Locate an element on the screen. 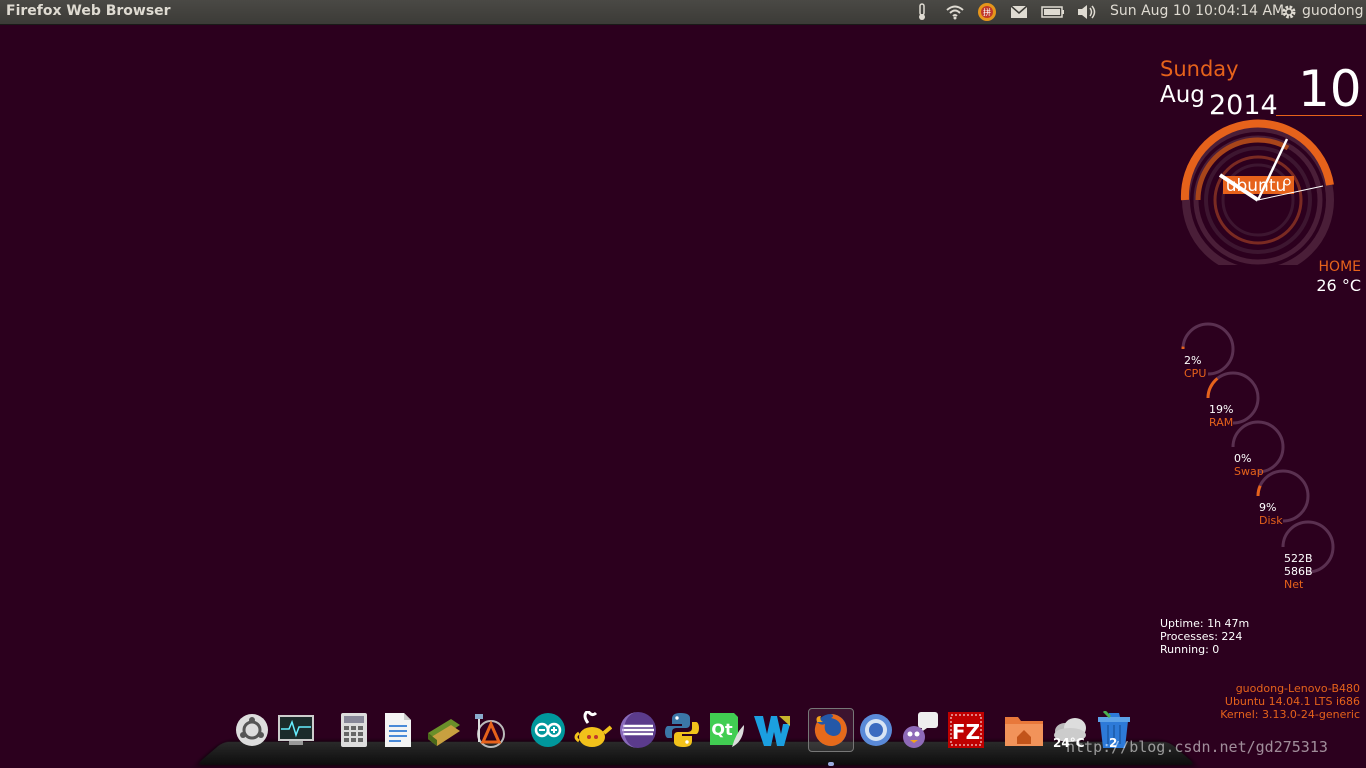  disk-label: Disk is located at coordinates (1271, 520).